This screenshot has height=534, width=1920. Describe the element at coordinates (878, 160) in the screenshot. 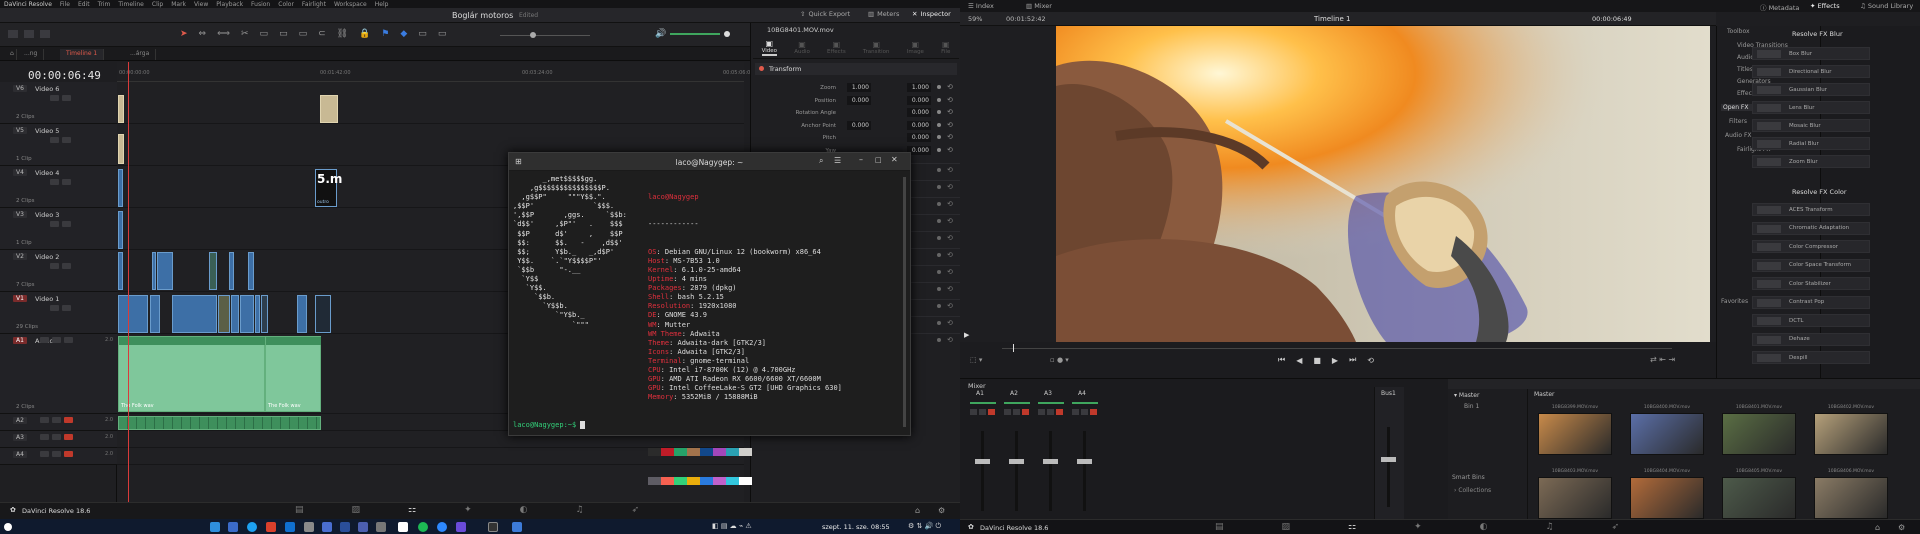

I see `maximize-icon: □` at that location.